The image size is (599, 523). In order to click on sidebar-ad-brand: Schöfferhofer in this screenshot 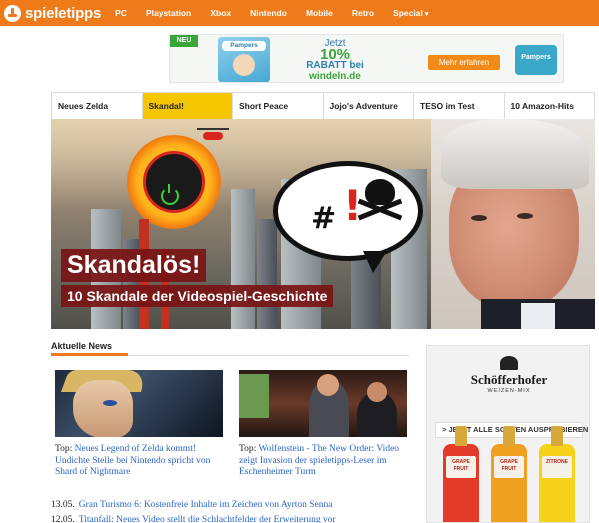, I will do `click(509, 379)`.